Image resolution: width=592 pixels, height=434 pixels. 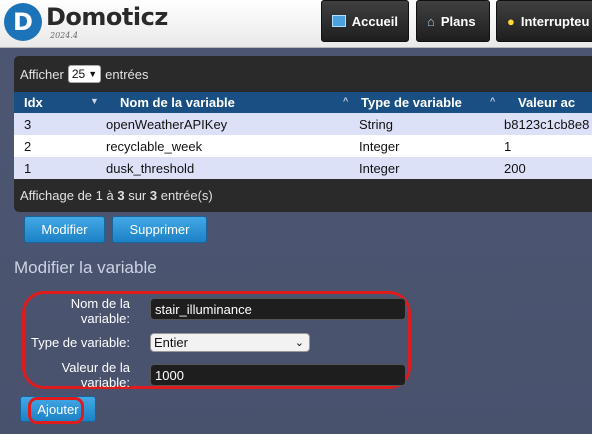 What do you see at coordinates (127, 74) in the screenshot?
I see `entries-label: entrées` at bounding box center [127, 74].